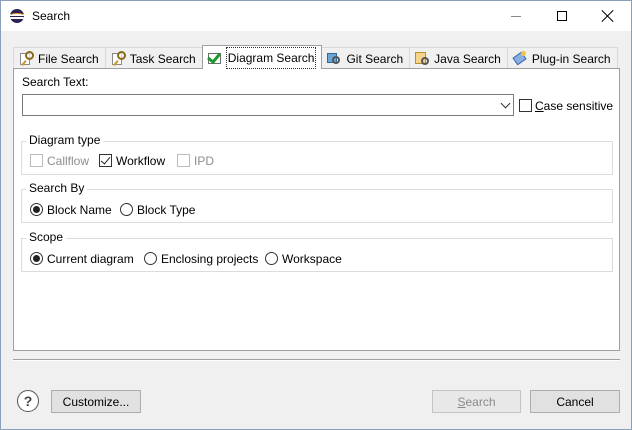 The image size is (632, 430). I want to click on tab-file-search: File Search, so click(59, 58).